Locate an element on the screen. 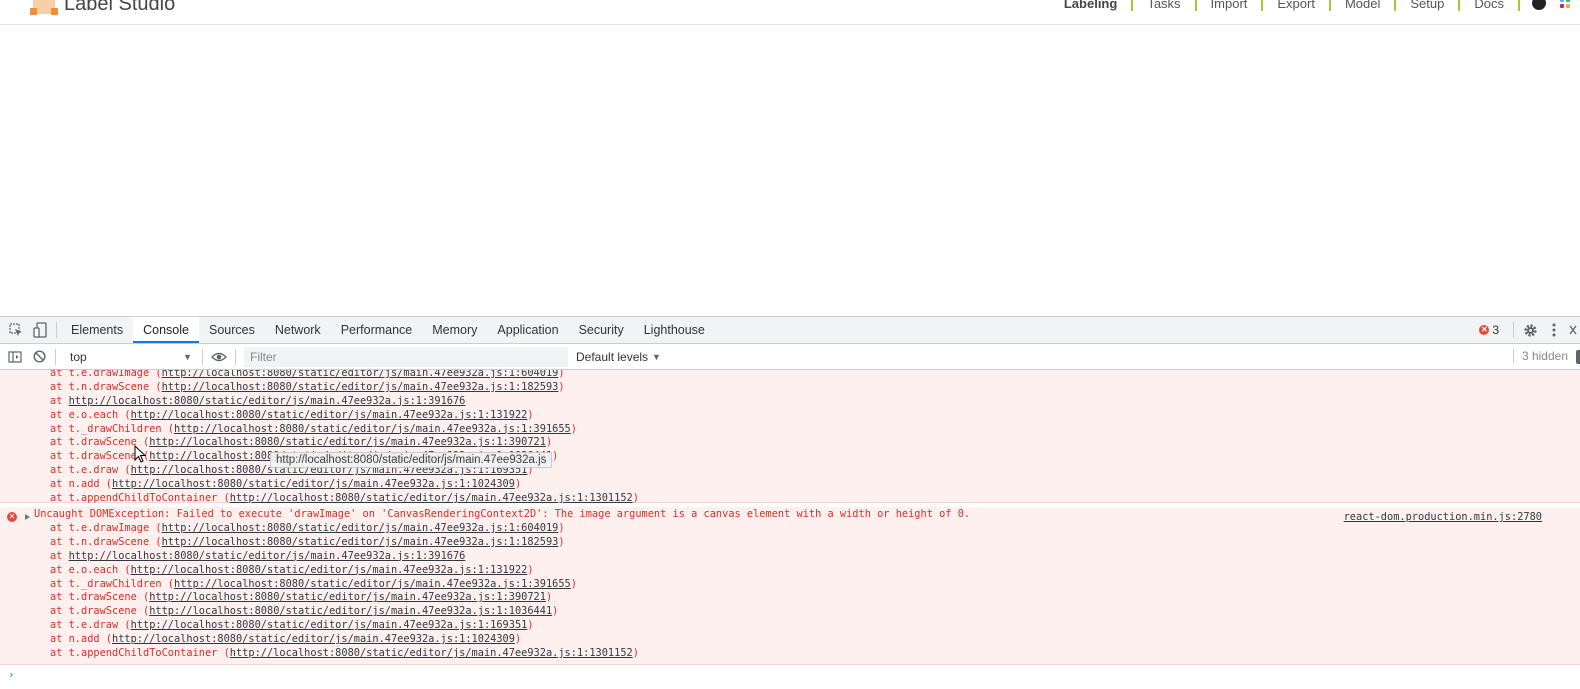  nav-export: Export is located at coordinates (1297, 5).